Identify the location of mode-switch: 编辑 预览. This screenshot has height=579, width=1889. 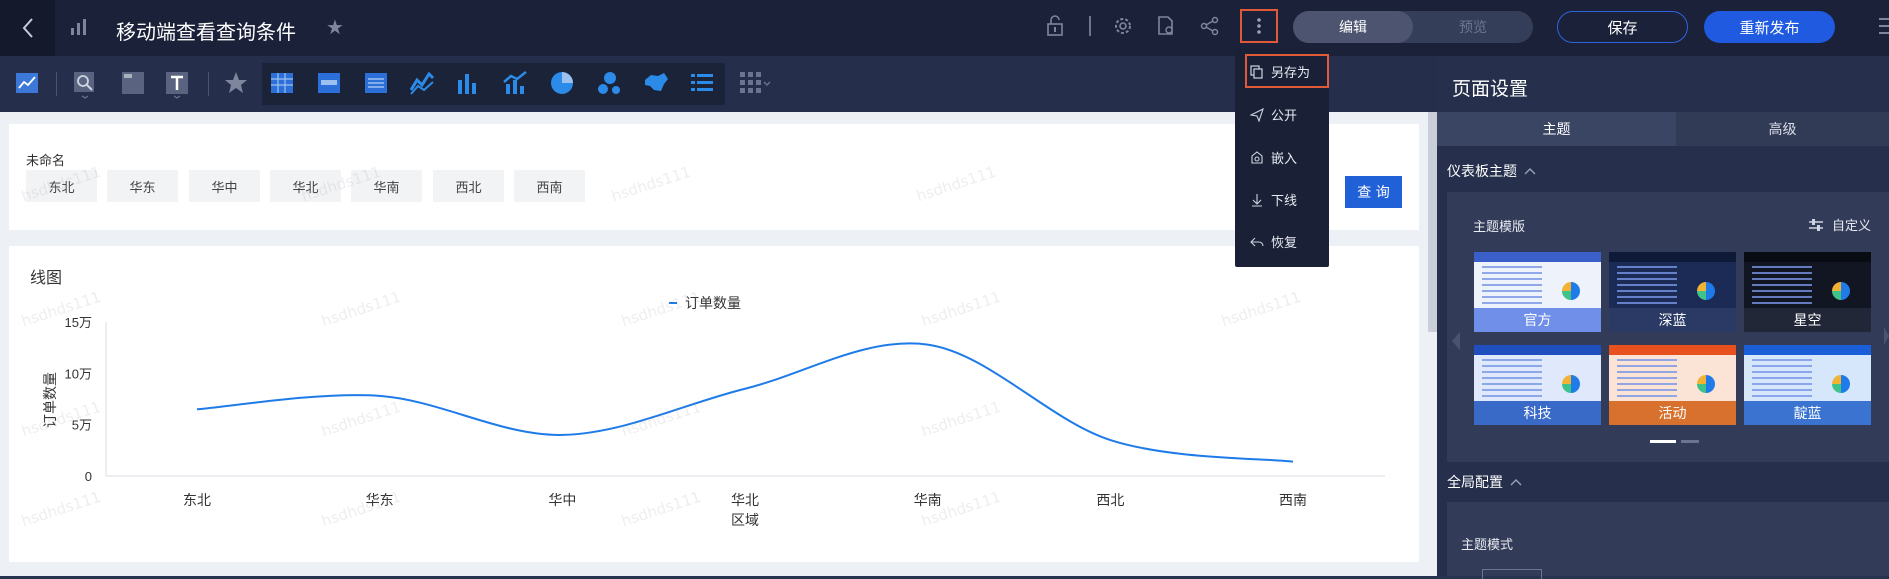
(1413, 27).